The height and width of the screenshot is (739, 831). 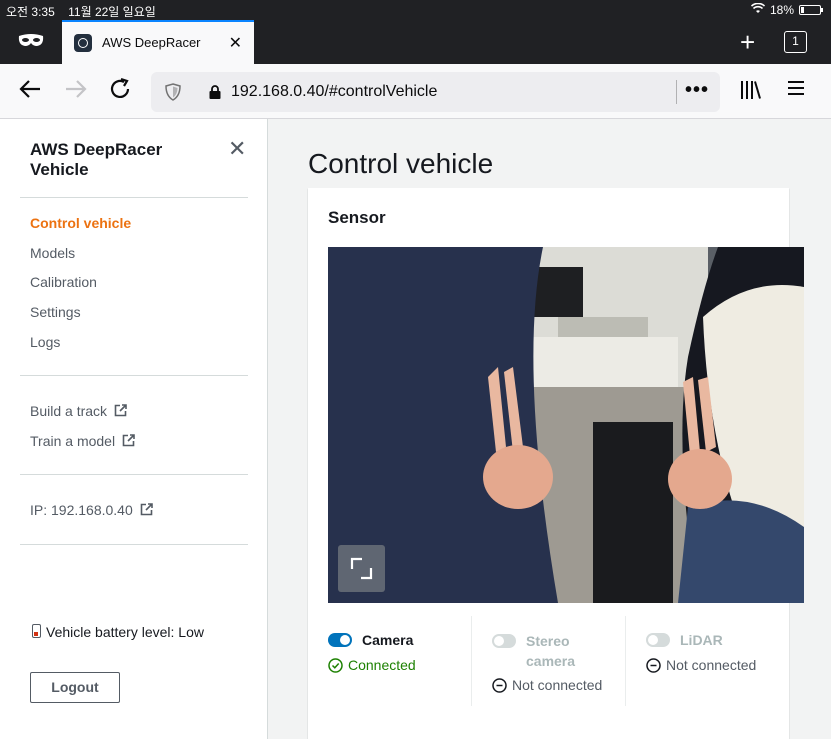 What do you see at coordinates (382, 665) in the screenshot?
I see `sensor-status-text: Connected` at bounding box center [382, 665].